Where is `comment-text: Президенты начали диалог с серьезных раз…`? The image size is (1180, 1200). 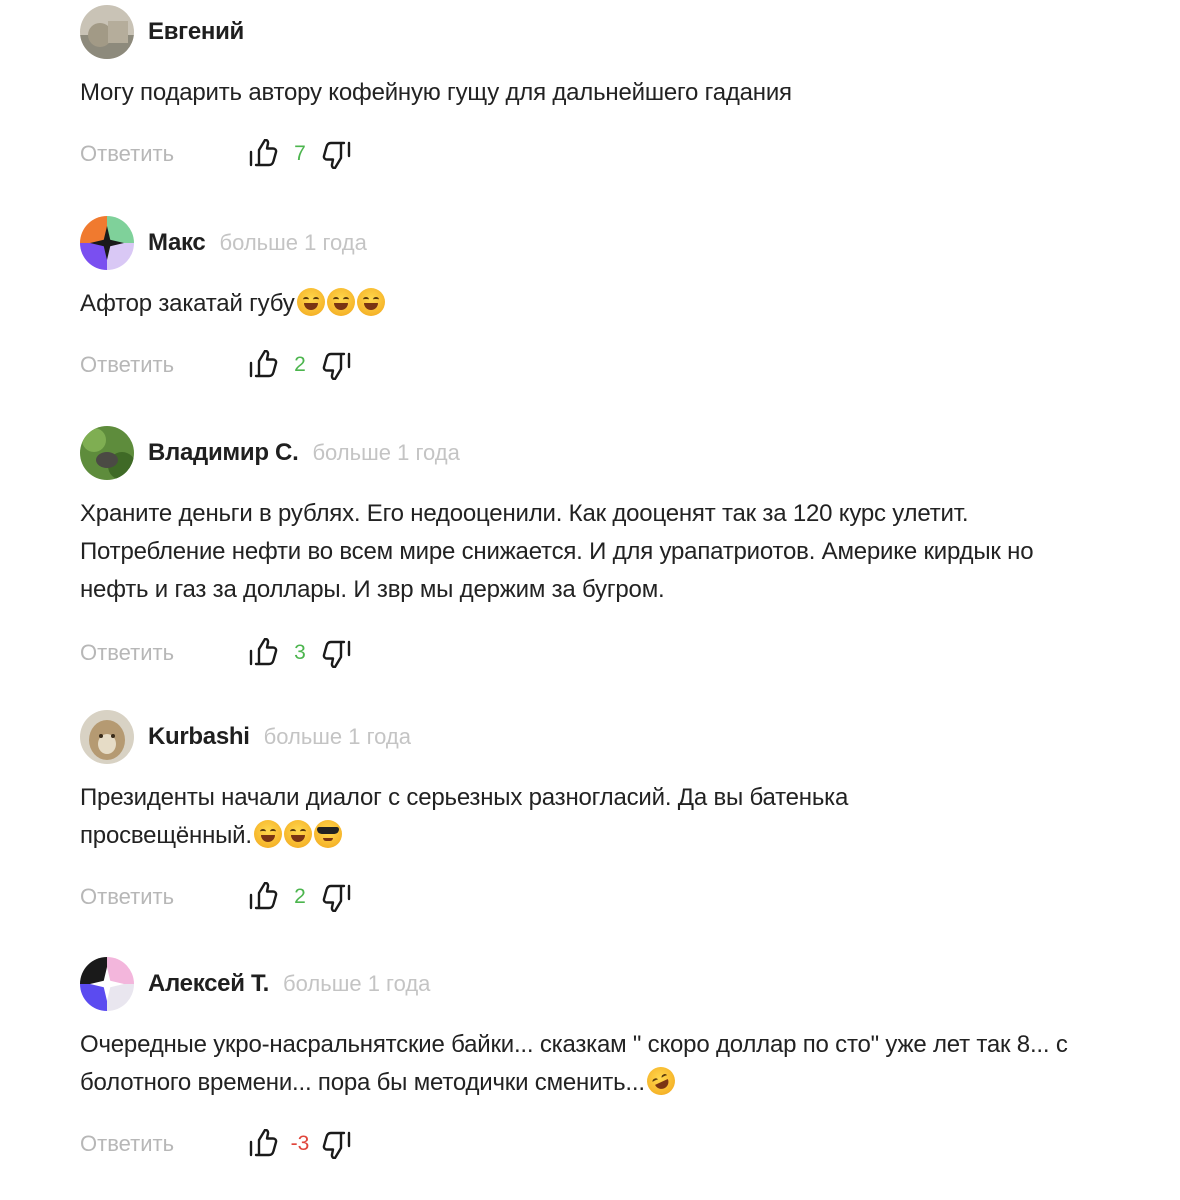 comment-text: Президенты начали диалог с серьезных раз… is located at coordinates (464, 816).